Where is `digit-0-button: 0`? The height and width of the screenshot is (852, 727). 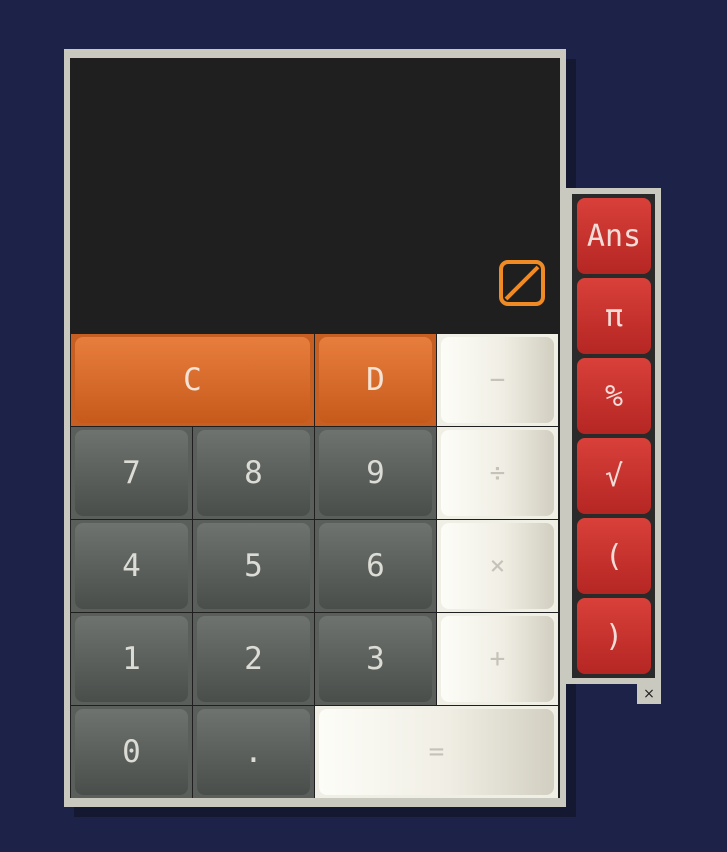
digit-0-button: 0 is located at coordinates (131, 752).